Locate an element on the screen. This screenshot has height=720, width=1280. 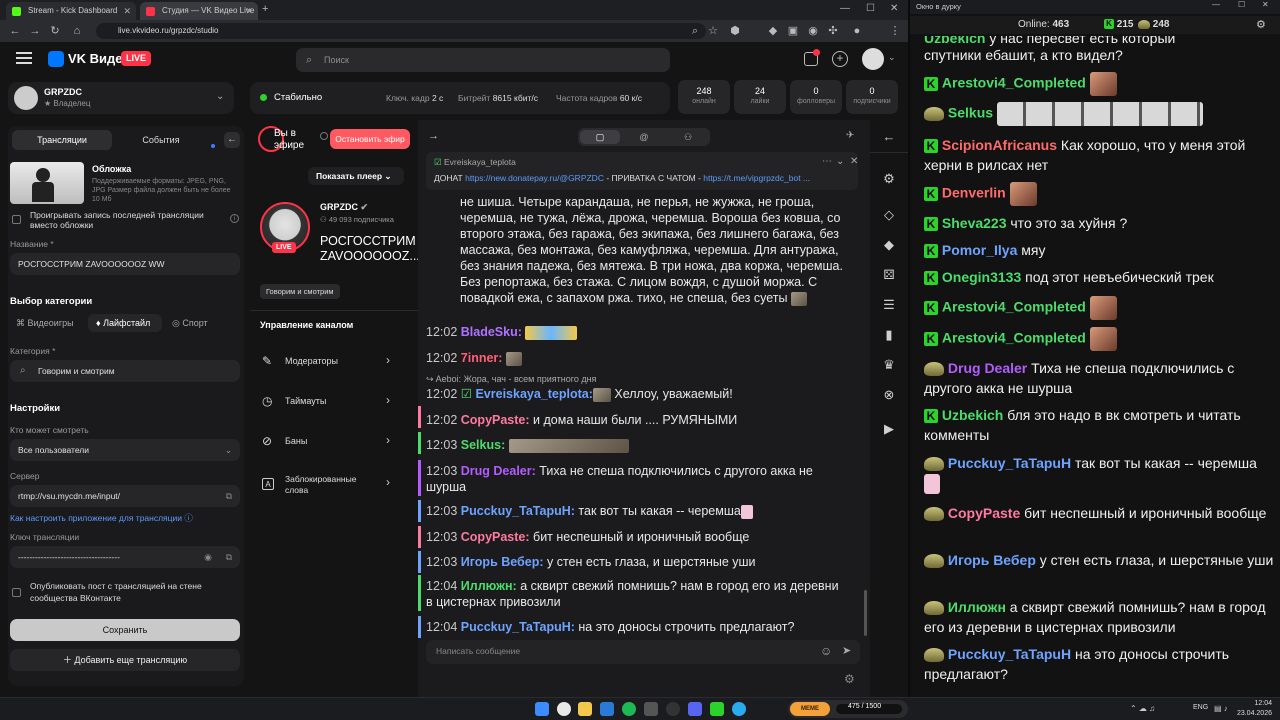
message-user: Drug Dealer: is located at coordinates (498, 471).